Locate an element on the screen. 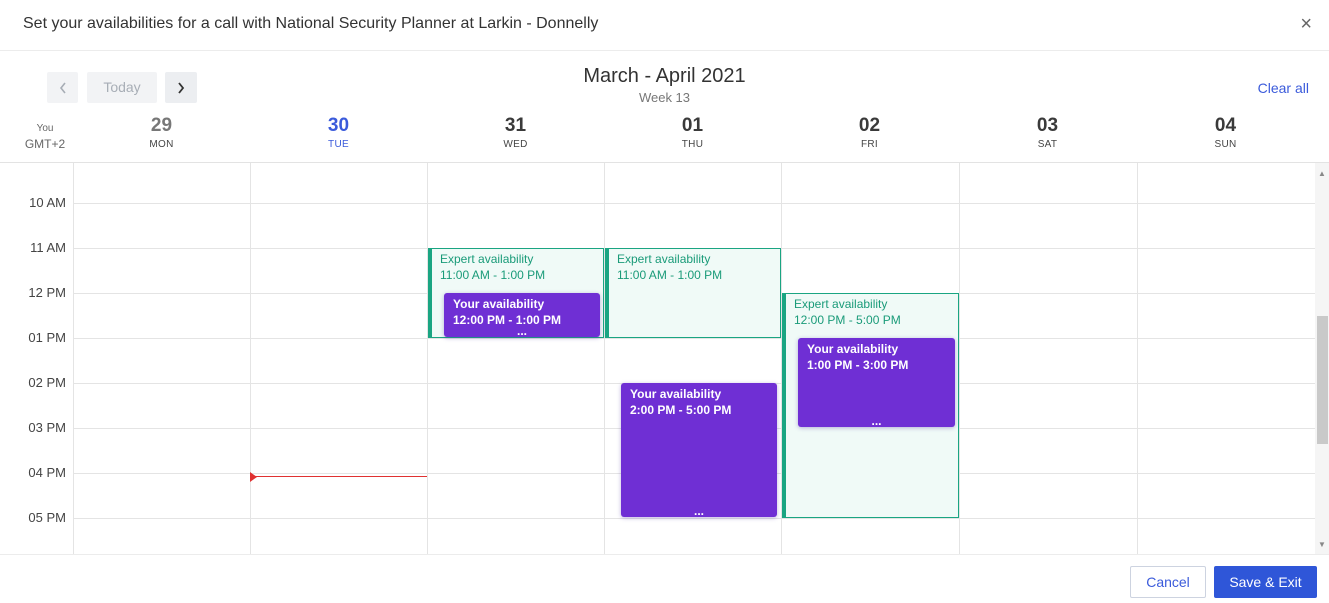  current-time-line is located at coordinates (340, 476).